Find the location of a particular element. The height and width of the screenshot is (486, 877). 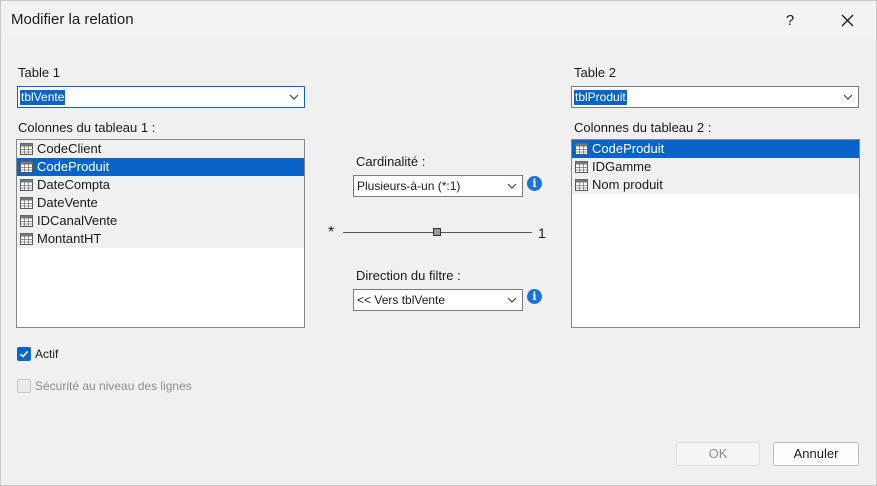

table1-columns-label: Colonnes du tableau 1 : is located at coordinates (87, 127).